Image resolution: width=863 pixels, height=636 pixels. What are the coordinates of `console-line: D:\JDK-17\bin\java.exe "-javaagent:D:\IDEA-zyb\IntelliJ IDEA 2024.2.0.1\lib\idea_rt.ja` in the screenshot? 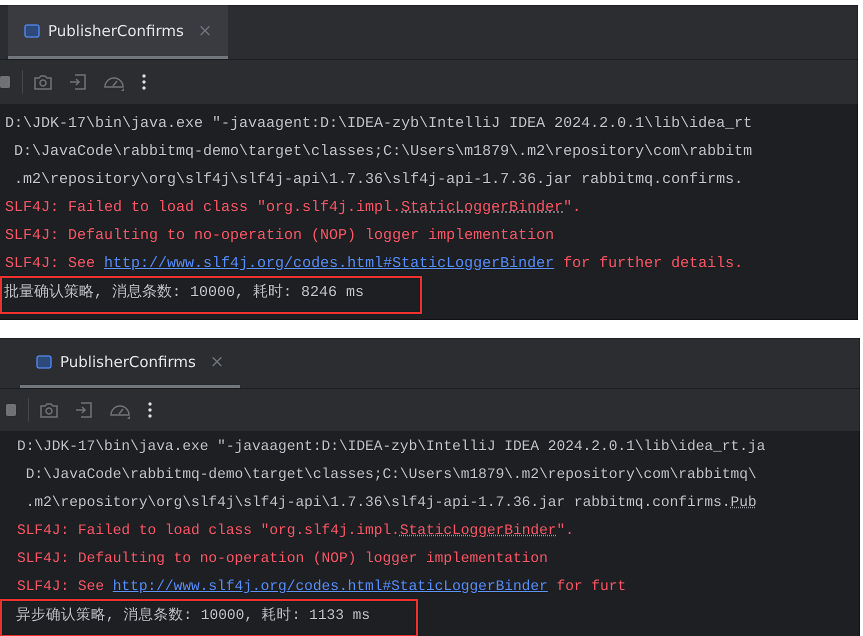 It's located at (391, 447).